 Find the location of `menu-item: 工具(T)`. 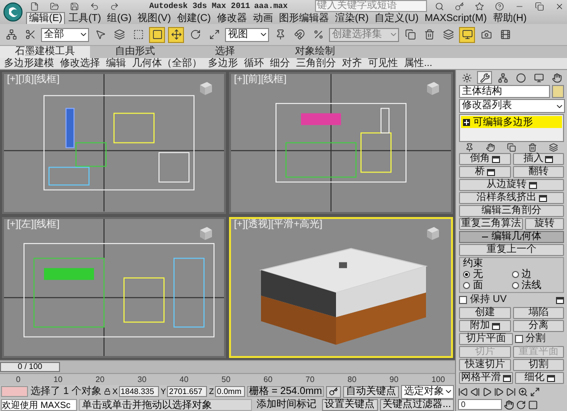

menu-item: 工具(T) is located at coordinates (84, 18).